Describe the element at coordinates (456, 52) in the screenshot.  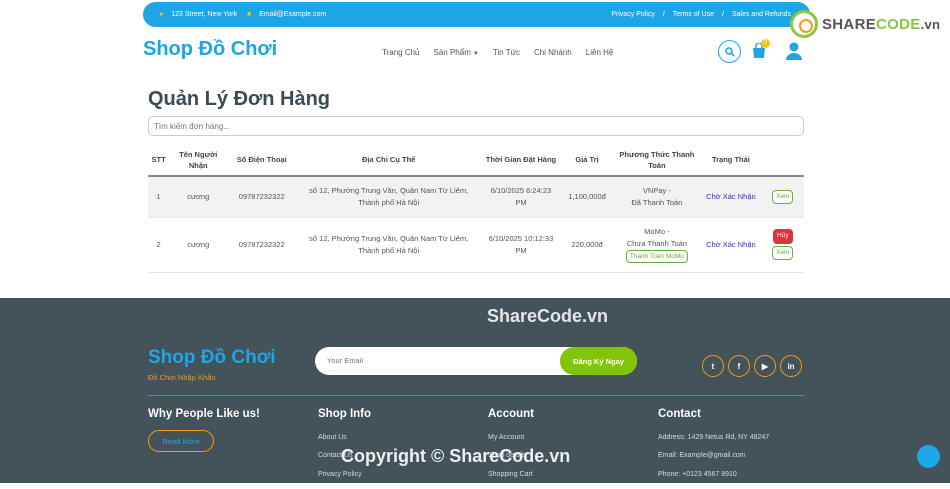
I see `nav-products: Sản Phẩm ▼` at that location.